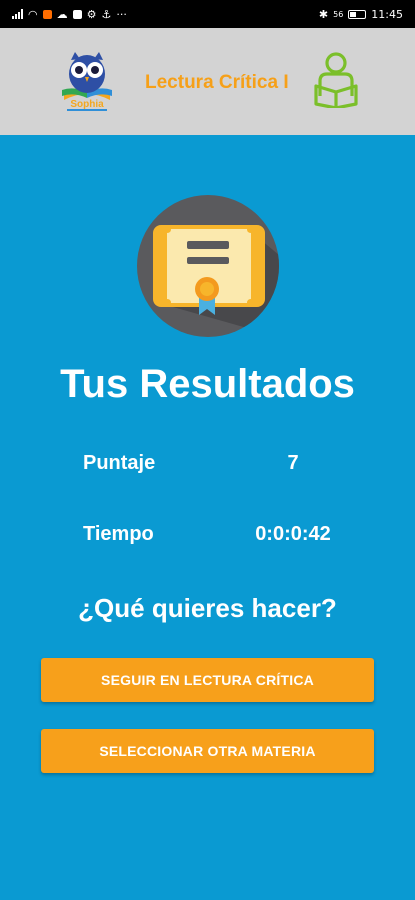 The image size is (415, 900). What do you see at coordinates (62, 14) in the screenshot?
I see `cloud-icon: ☁` at bounding box center [62, 14].